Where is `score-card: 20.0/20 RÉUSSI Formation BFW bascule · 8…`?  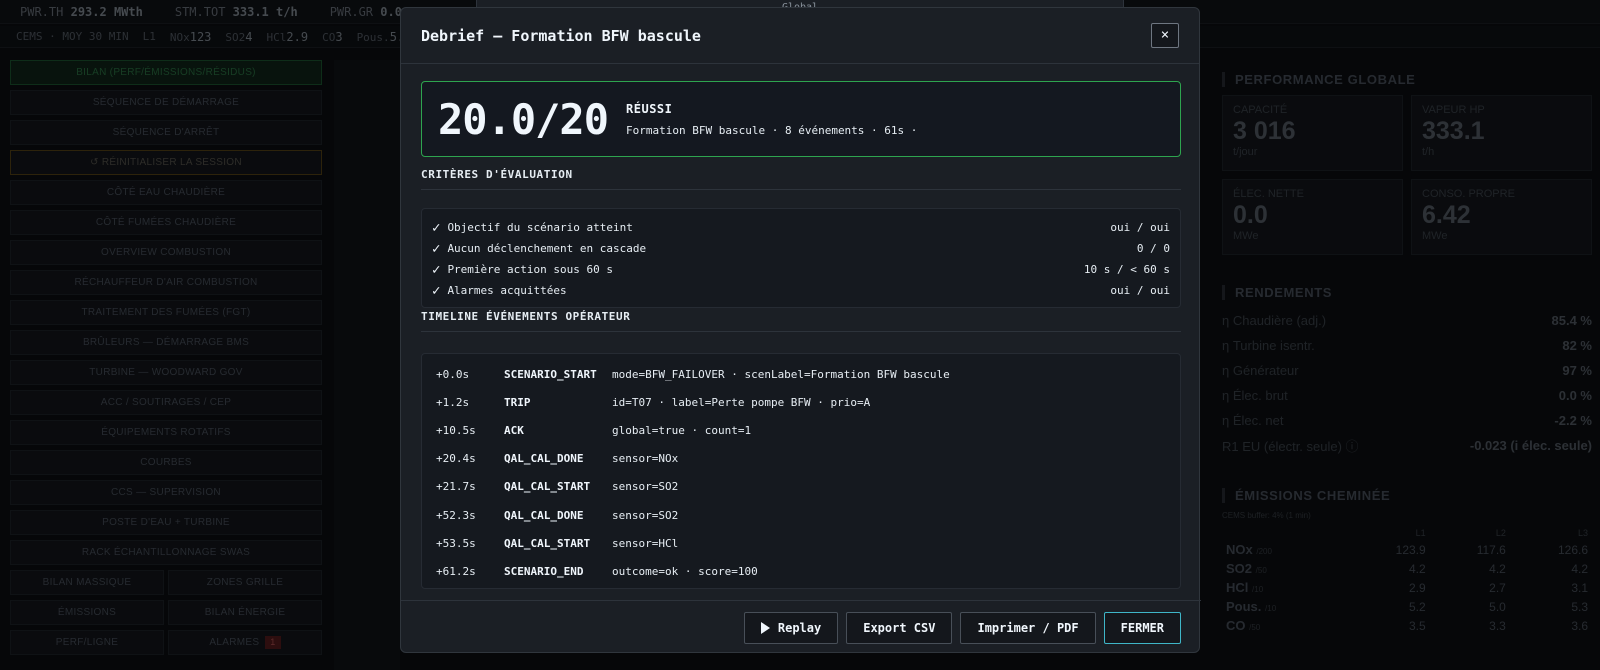 score-card: 20.0/20 RÉUSSI Formation BFW bascule · 8… is located at coordinates (801, 119).